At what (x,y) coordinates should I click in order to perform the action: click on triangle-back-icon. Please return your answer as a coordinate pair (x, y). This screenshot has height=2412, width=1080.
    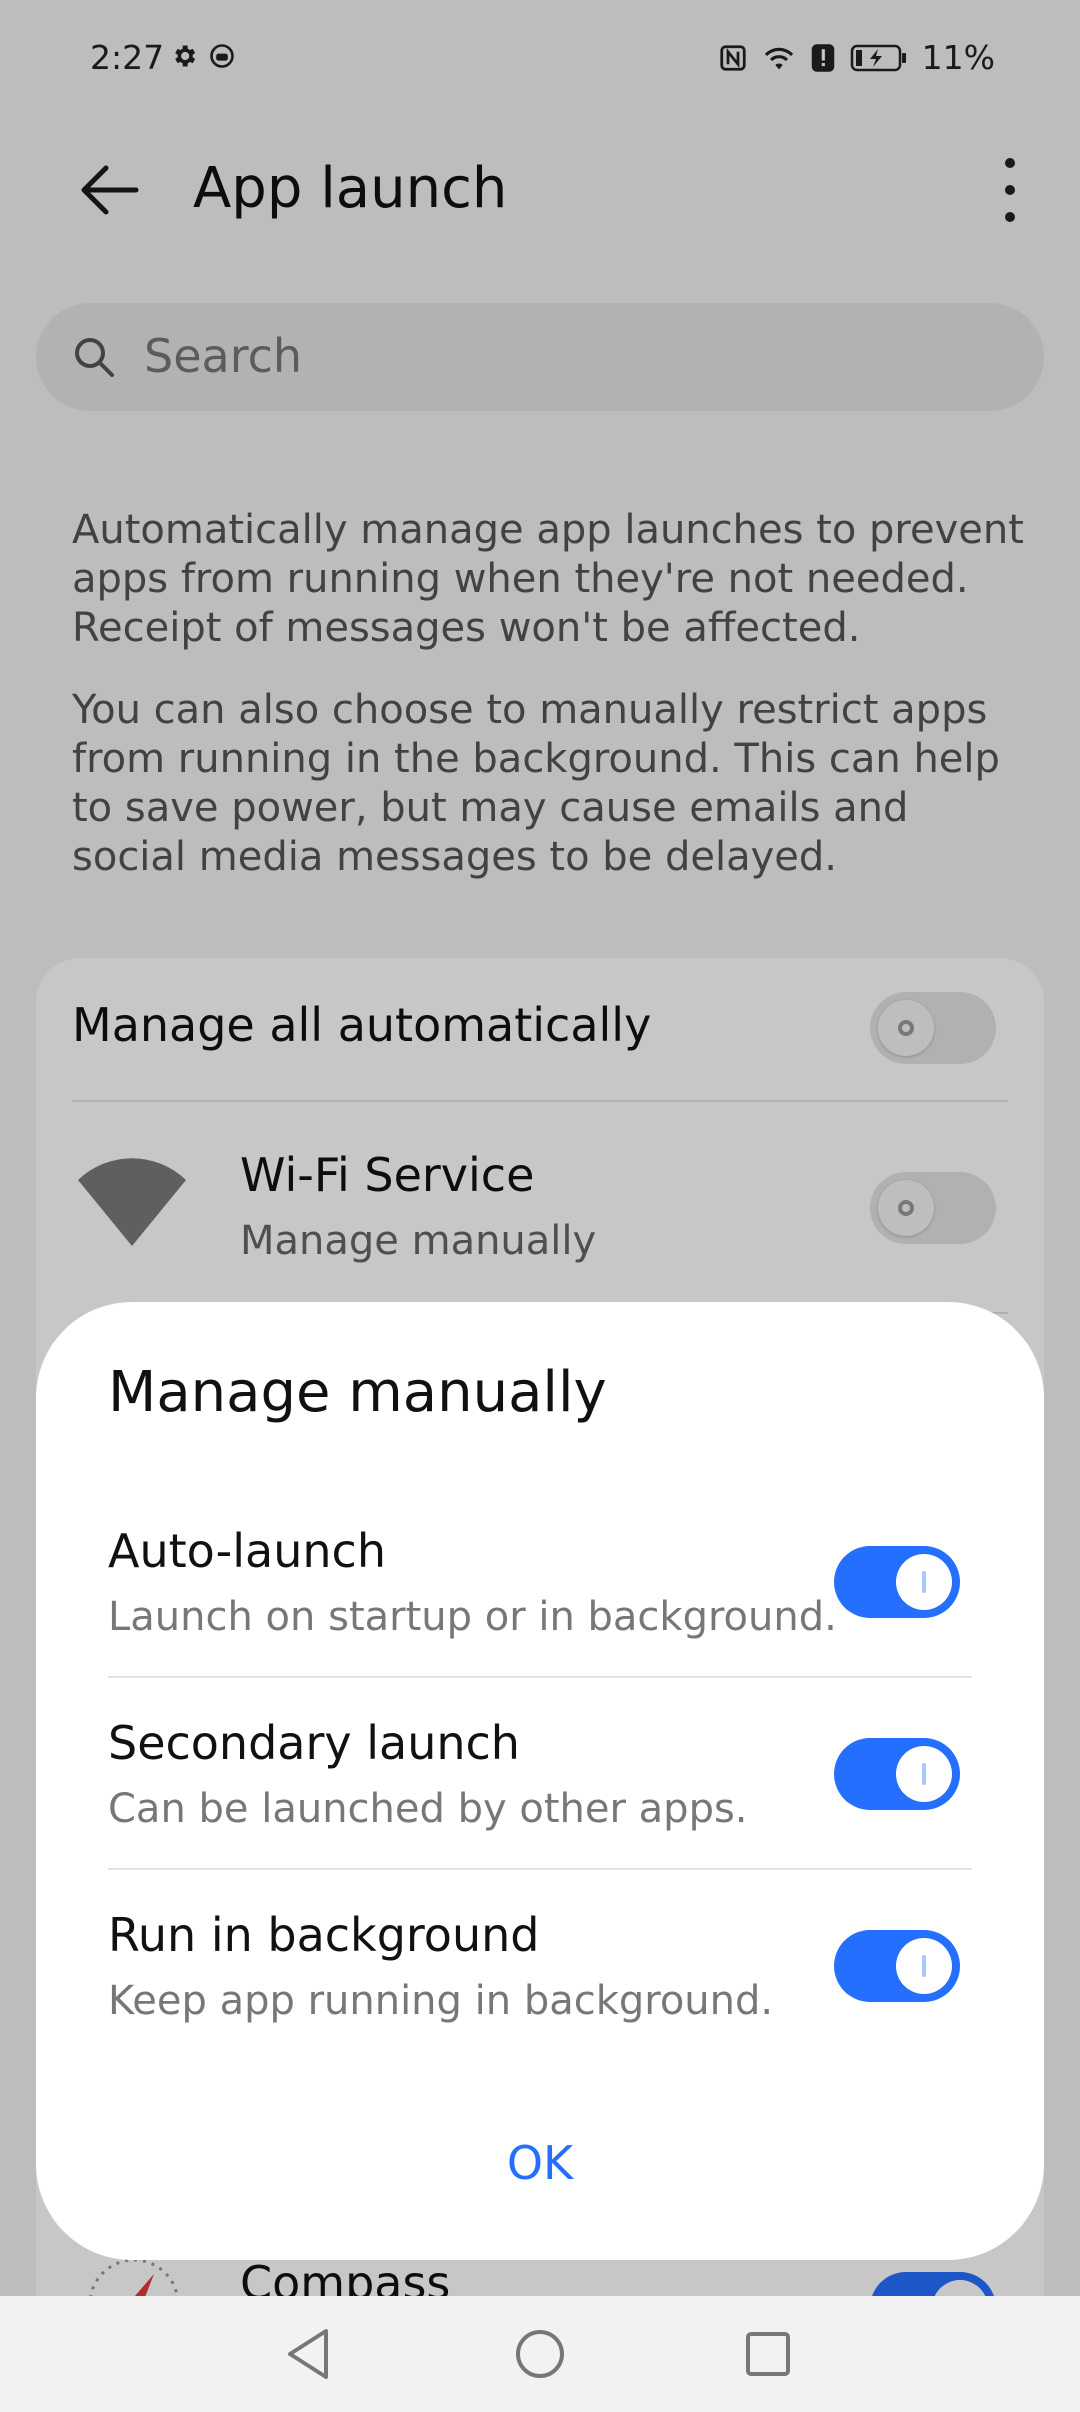
    Looking at the image, I should click on (308, 2354).